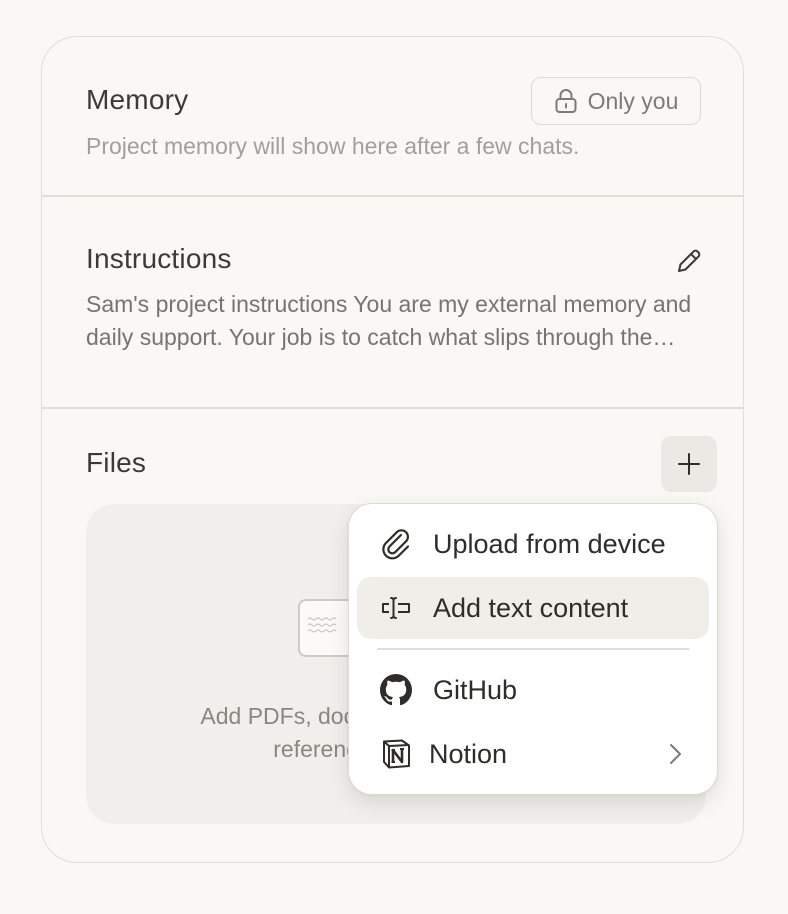 The height and width of the screenshot is (914, 788). I want to click on chevron-right-icon, so click(675, 754).